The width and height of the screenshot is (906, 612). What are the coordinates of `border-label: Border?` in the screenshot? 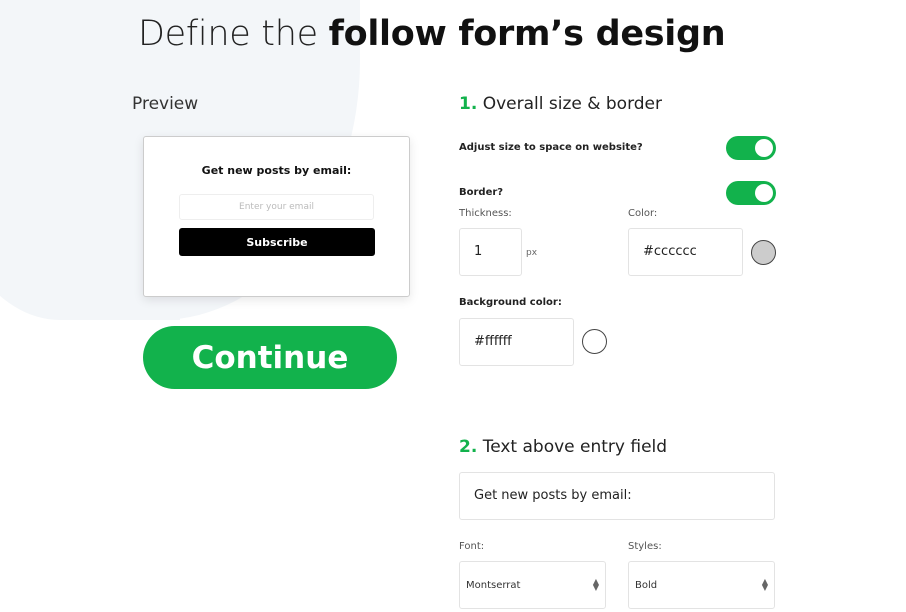 It's located at (481, 192).